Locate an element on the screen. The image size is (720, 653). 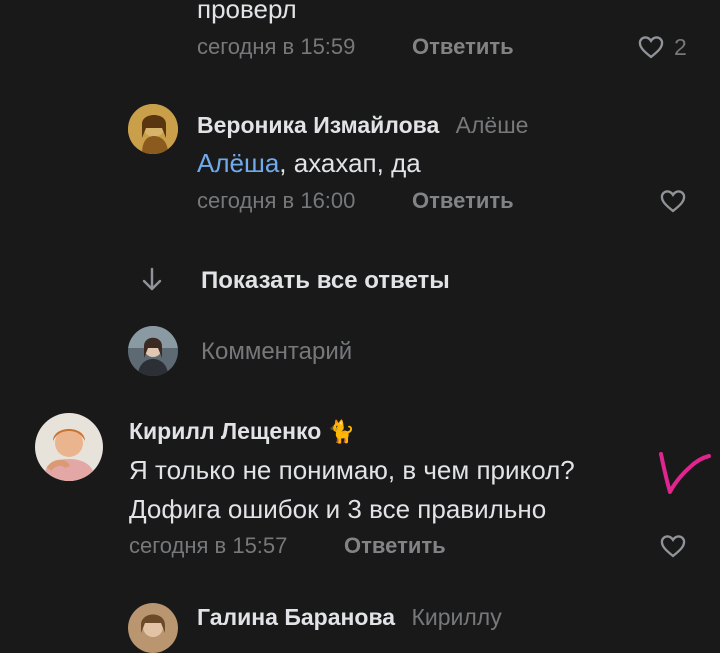
comment-text: Алёша, ахахап, да is located at coordinates (309, 163).